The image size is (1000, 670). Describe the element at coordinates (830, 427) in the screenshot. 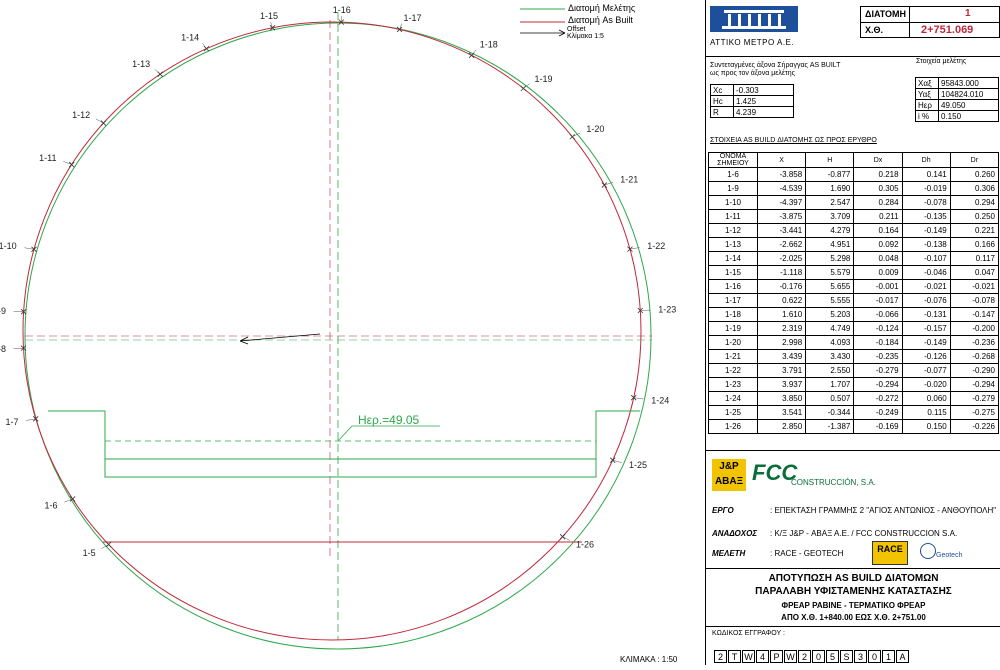

I see `table-cell: -1.387` at that location.